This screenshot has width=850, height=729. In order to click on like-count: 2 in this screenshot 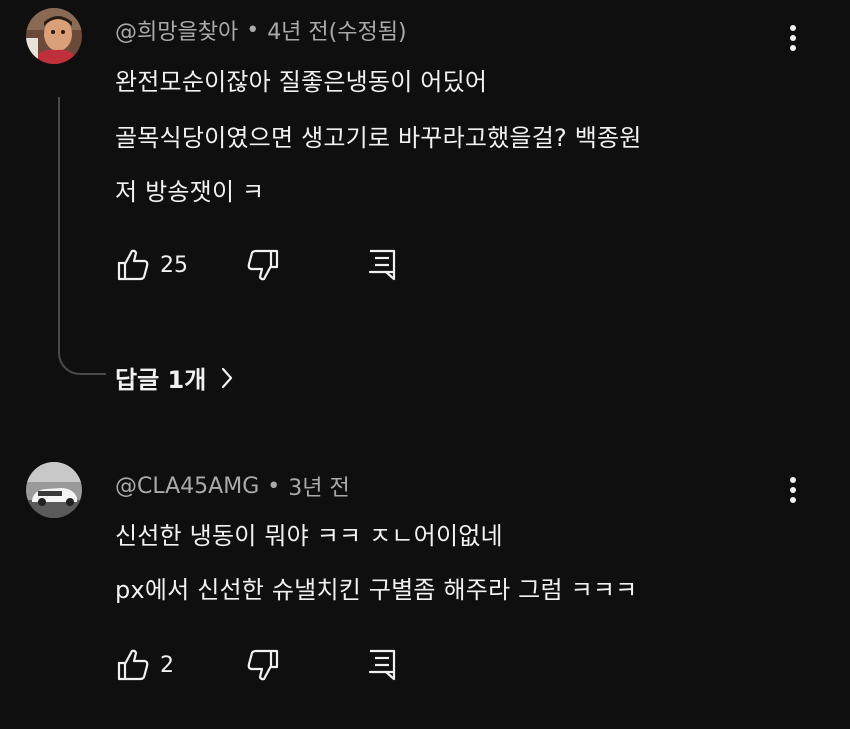, I will do `click(167, 665)`.